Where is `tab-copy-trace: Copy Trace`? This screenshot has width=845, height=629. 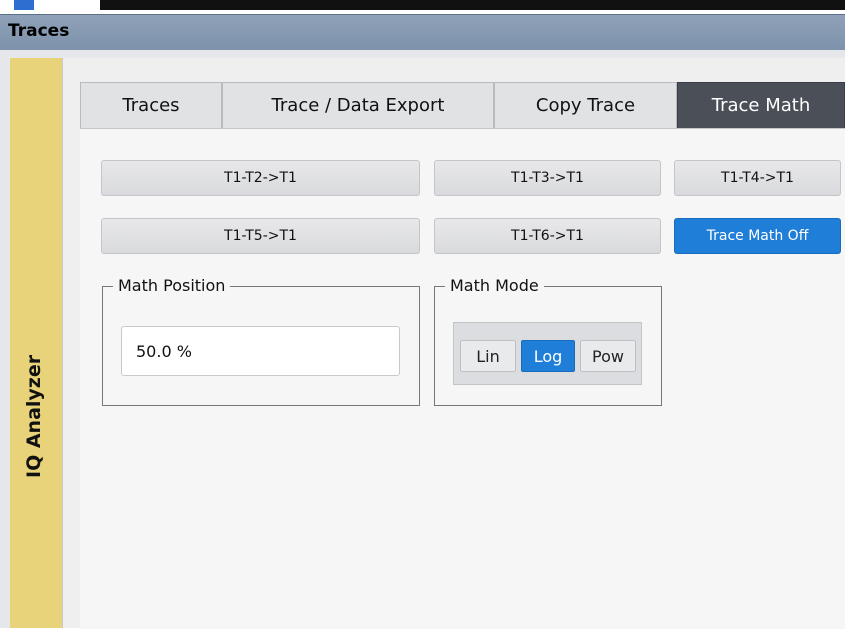
tab-copy-trace: Copy Trace is located at coordinates (585, 105).